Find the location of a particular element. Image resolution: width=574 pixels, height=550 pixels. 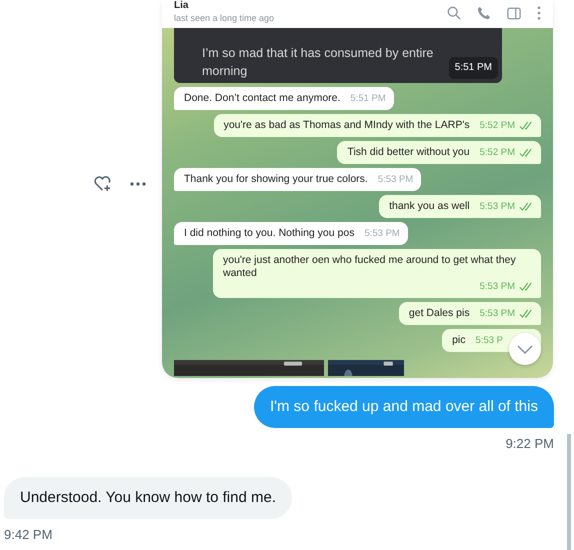

message-text: I did nothing to you. Nothing you pos is located at coordinates (269, 233).